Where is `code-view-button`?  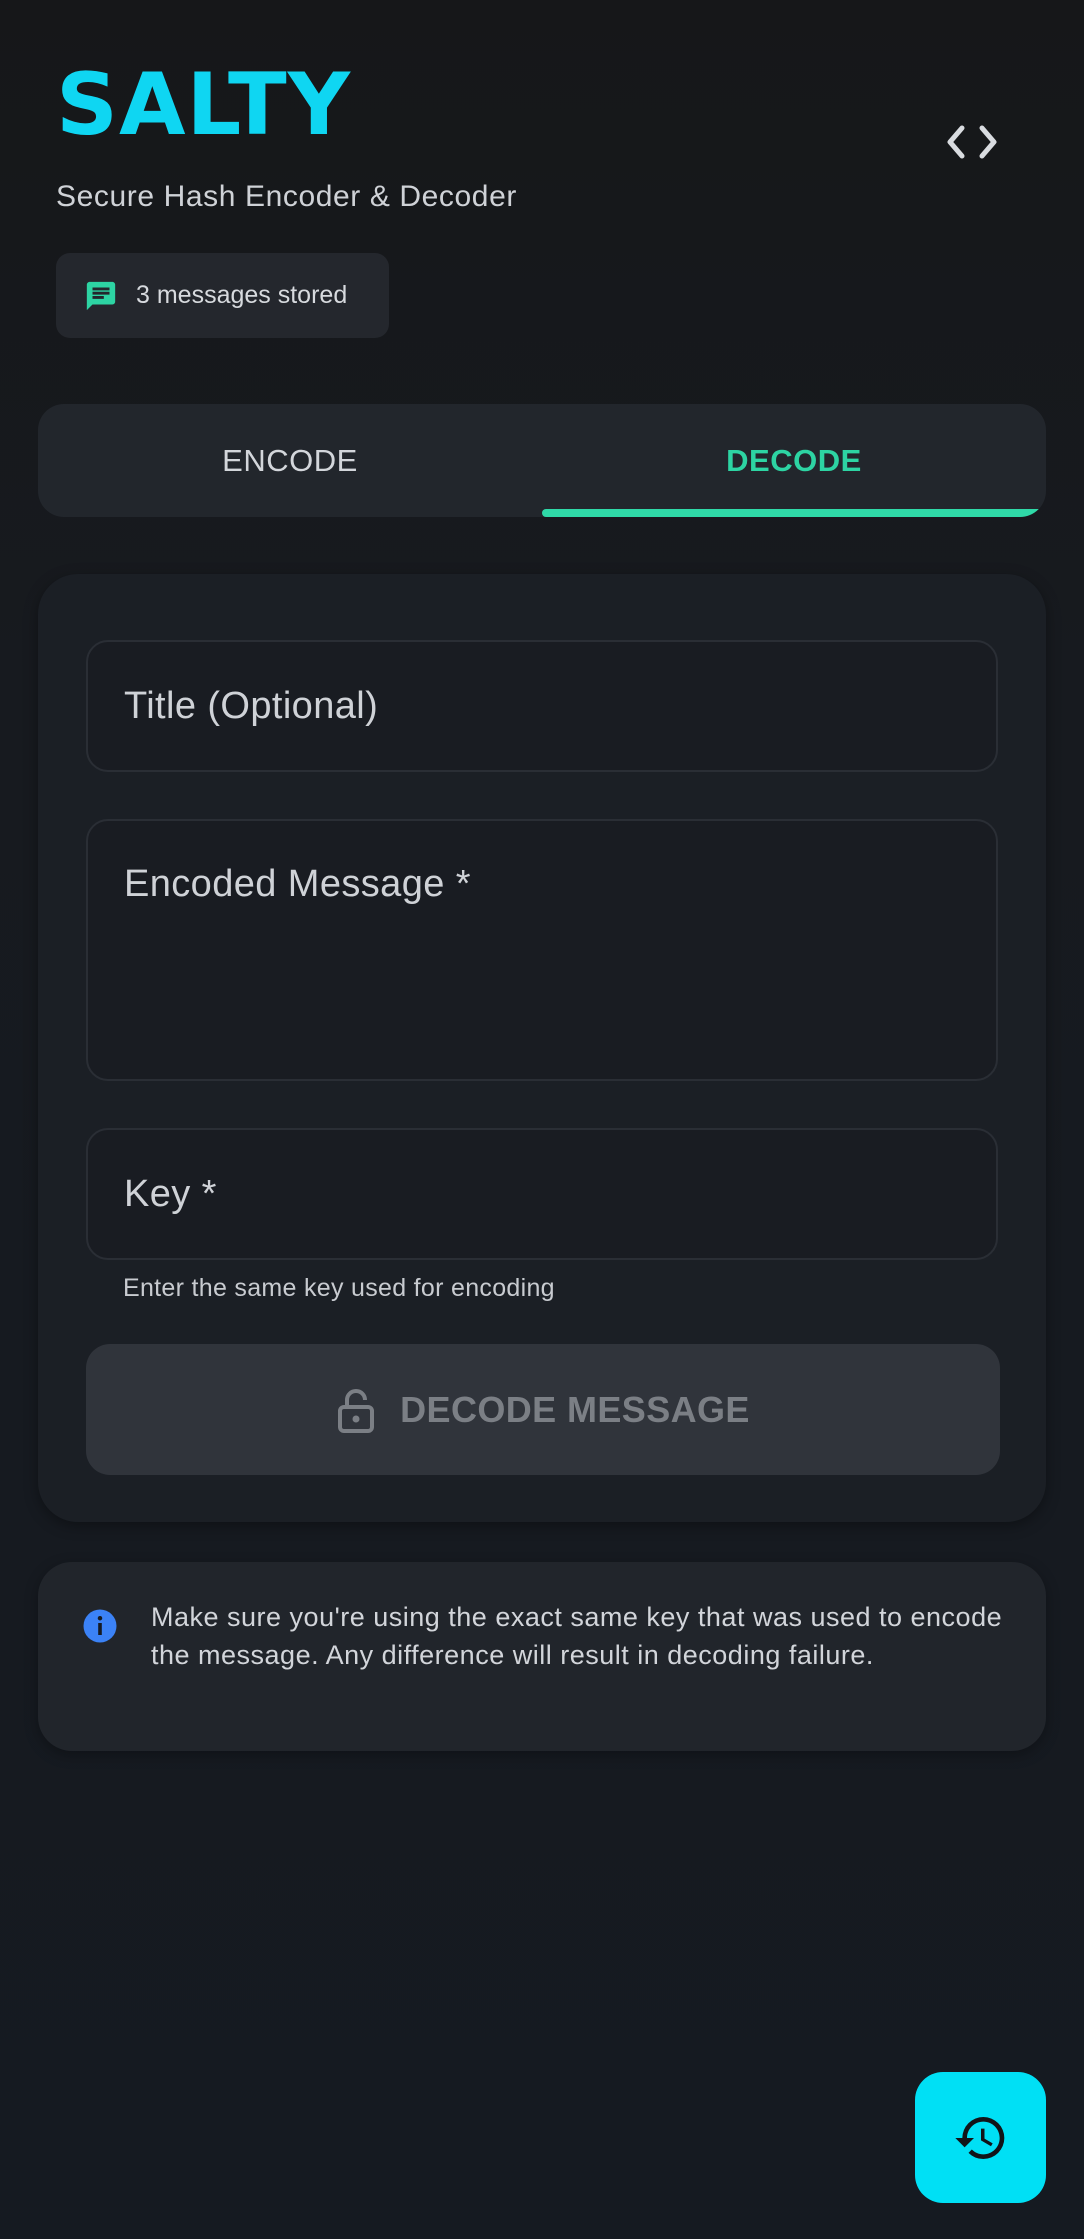 code-view-button is located at coordinates (972, 142).